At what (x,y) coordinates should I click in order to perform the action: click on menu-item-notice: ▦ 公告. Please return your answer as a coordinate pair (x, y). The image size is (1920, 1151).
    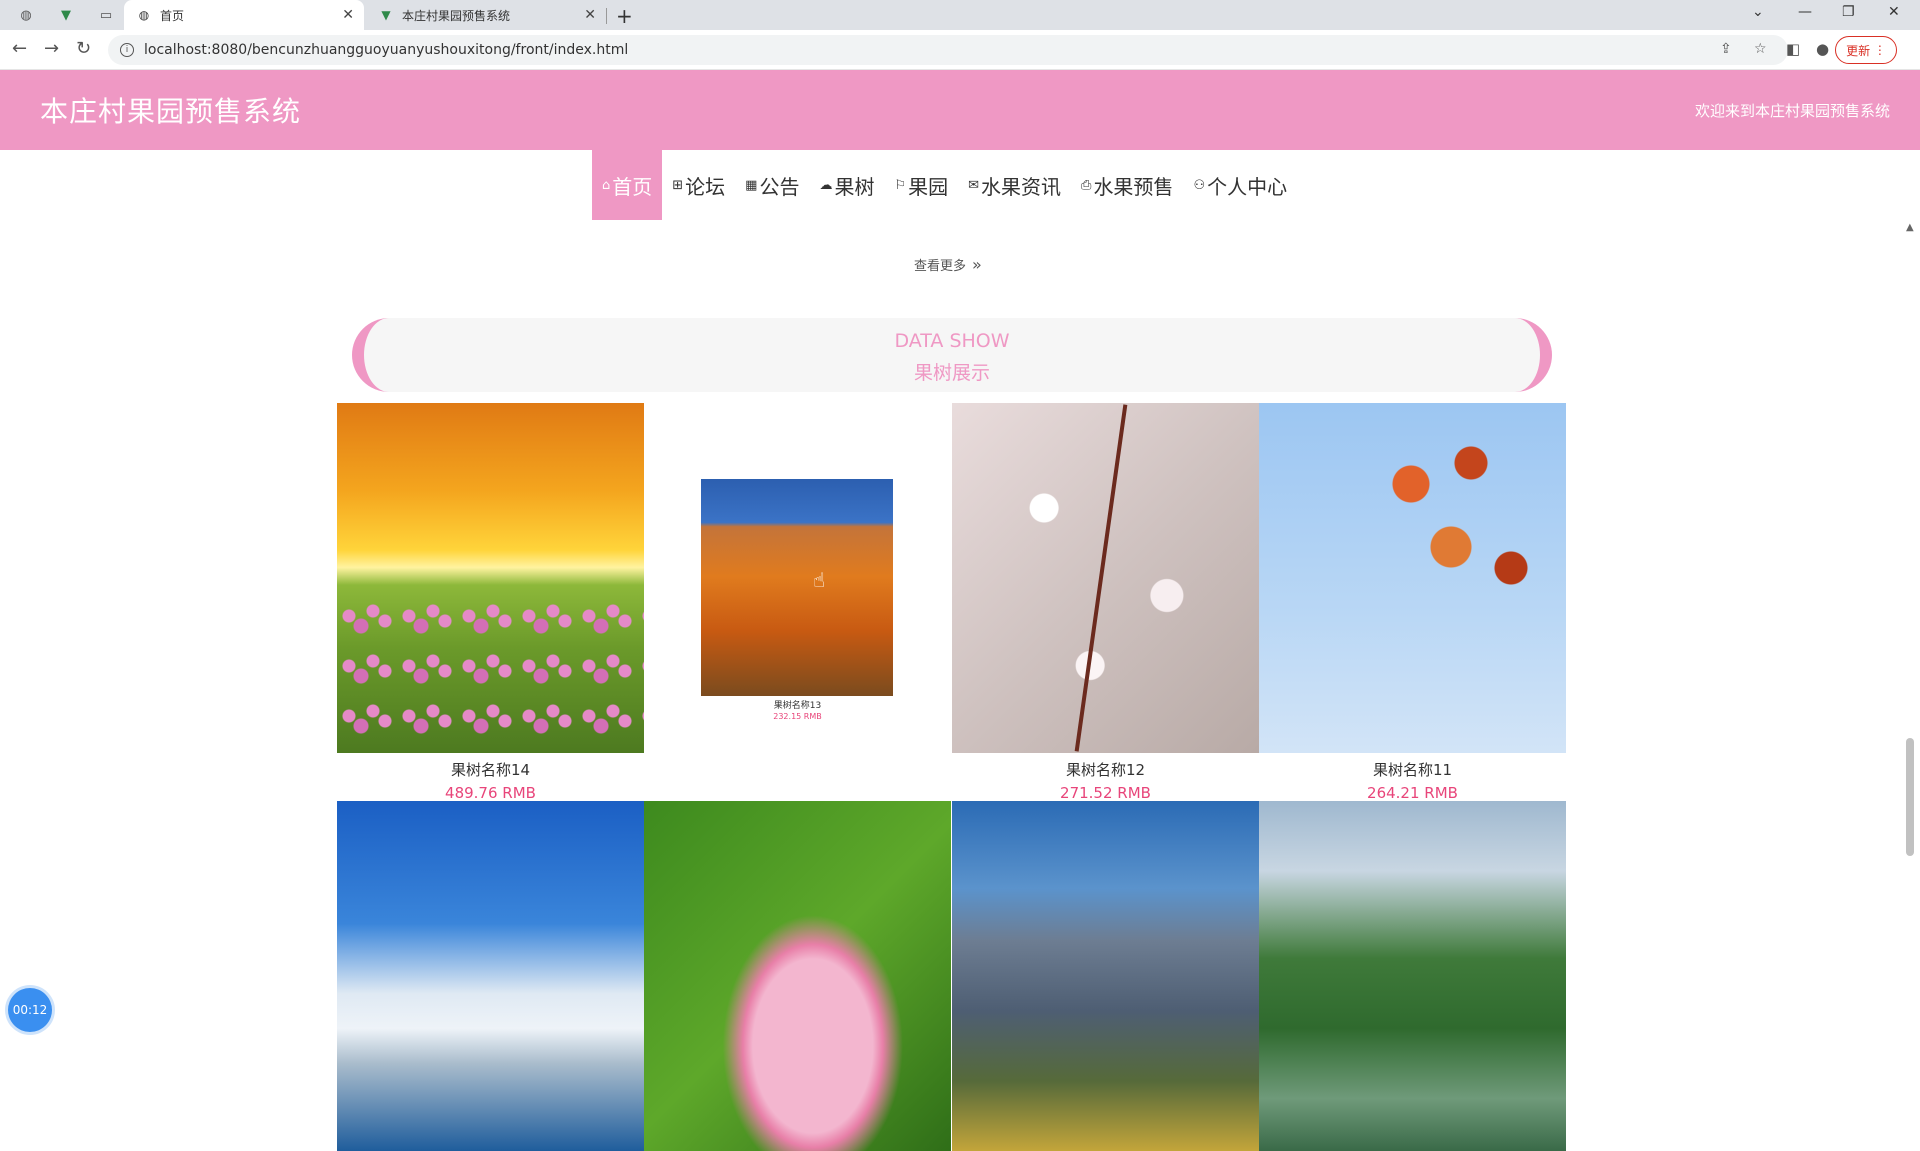
    Looking at the image, I should click on (772, 185).